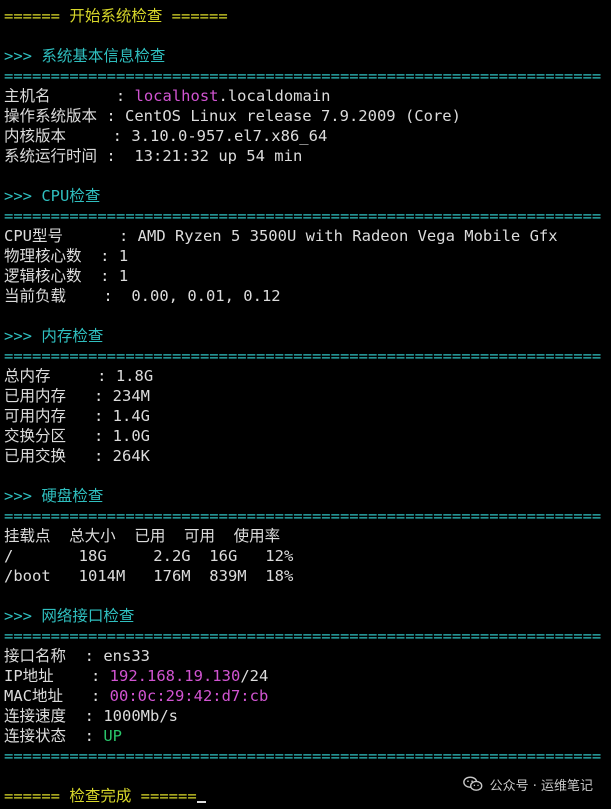 The height and width of the screenshot is (809, 611). Describe the element at coordinates (541, 786) in the screenshot. I see `watermark-text: 公众号 · 运维笔记` at that location.